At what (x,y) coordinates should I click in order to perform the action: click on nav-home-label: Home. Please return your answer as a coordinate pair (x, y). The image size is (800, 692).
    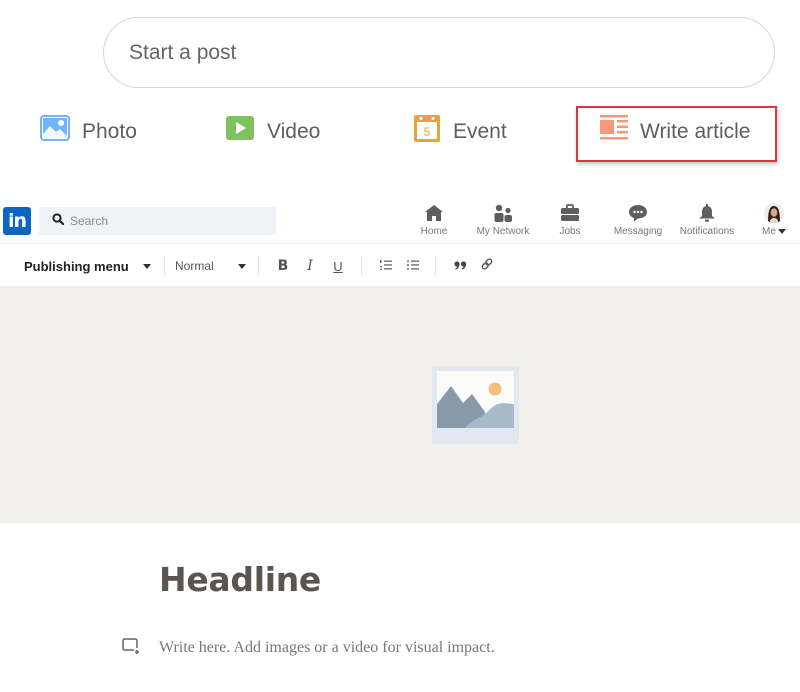
    Looking at the image, I should click on (434, 231).